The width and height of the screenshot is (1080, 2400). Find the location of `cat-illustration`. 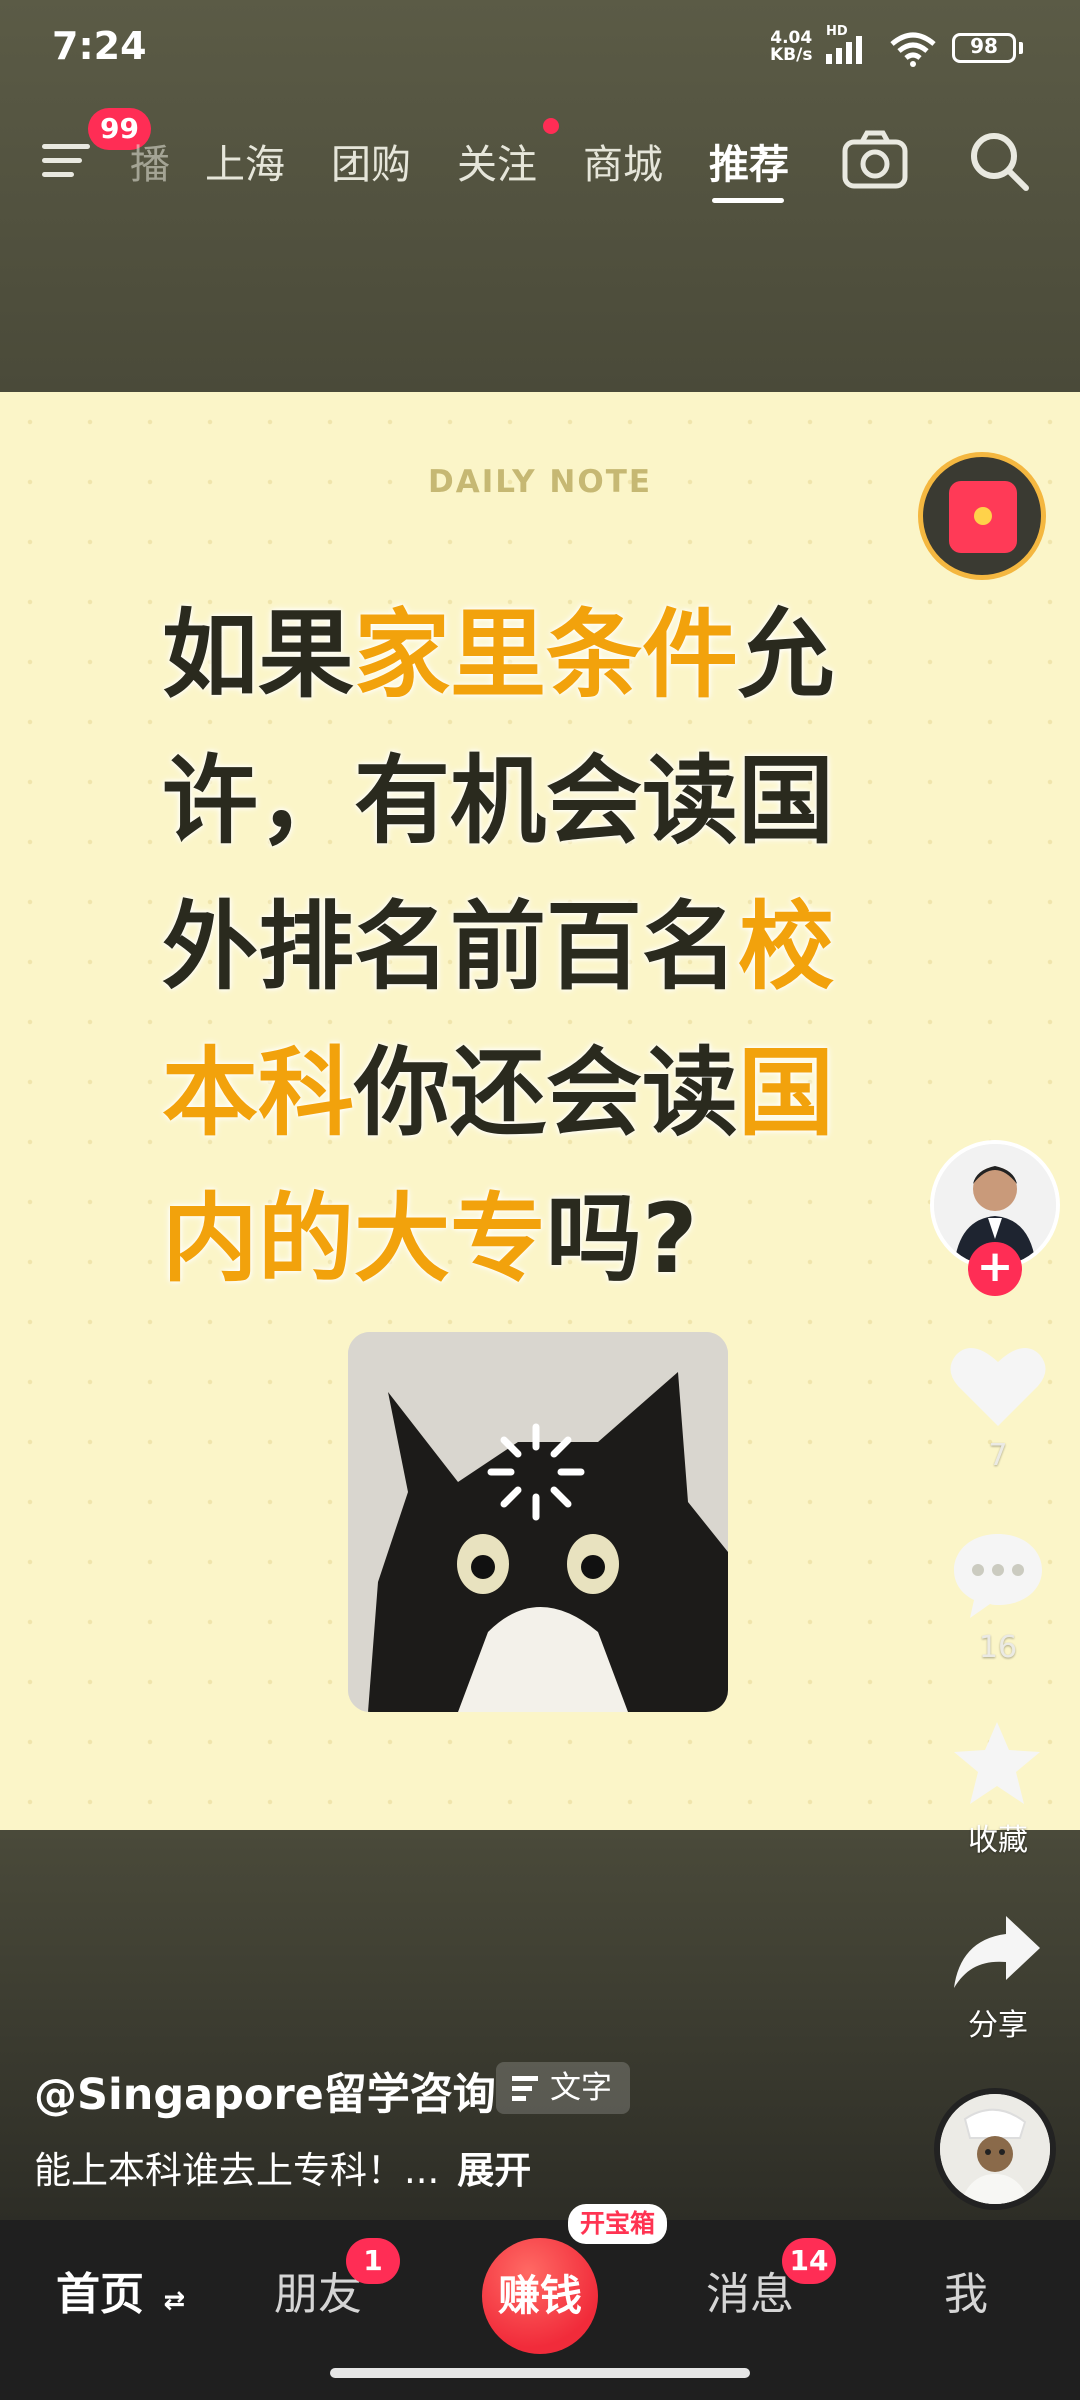

cat-illustration is located at coordinates (538, 1522).